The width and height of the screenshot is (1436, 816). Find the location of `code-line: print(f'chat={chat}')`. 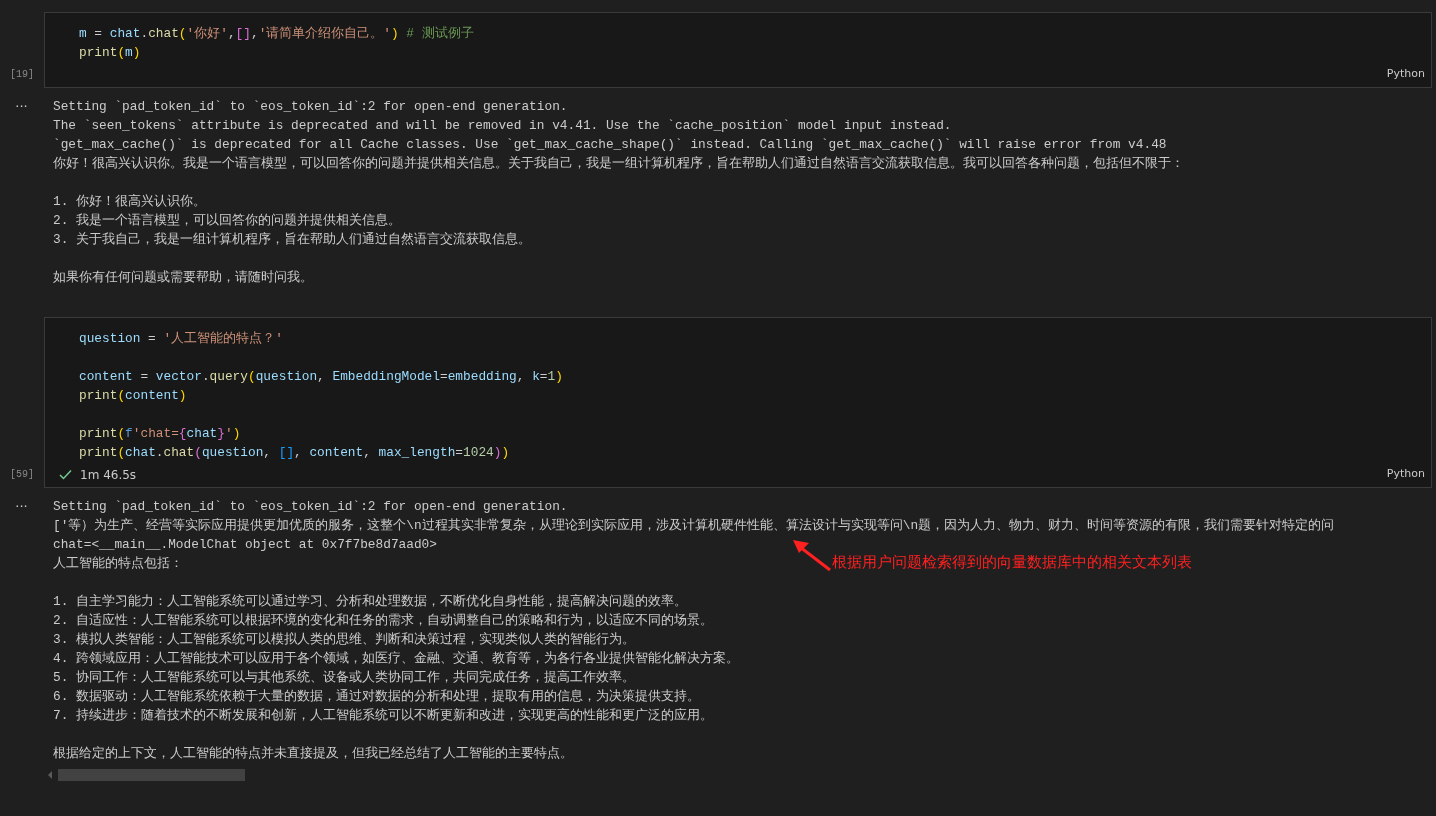

code-line: print(f'chat={chat}') is located at coordinates (160, 434).